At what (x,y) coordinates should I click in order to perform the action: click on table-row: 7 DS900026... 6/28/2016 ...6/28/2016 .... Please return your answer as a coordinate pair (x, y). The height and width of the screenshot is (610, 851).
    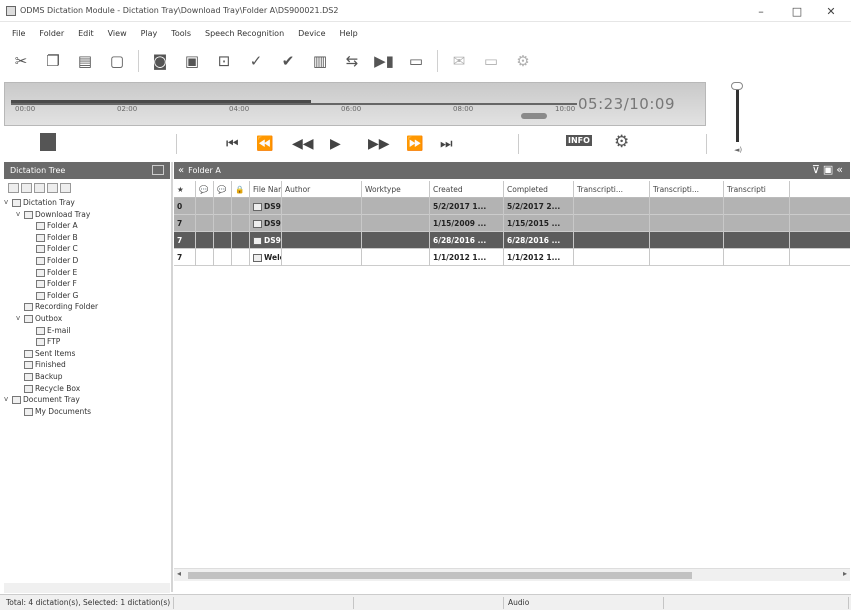
    Looking at the image, I should click on (512, 240).